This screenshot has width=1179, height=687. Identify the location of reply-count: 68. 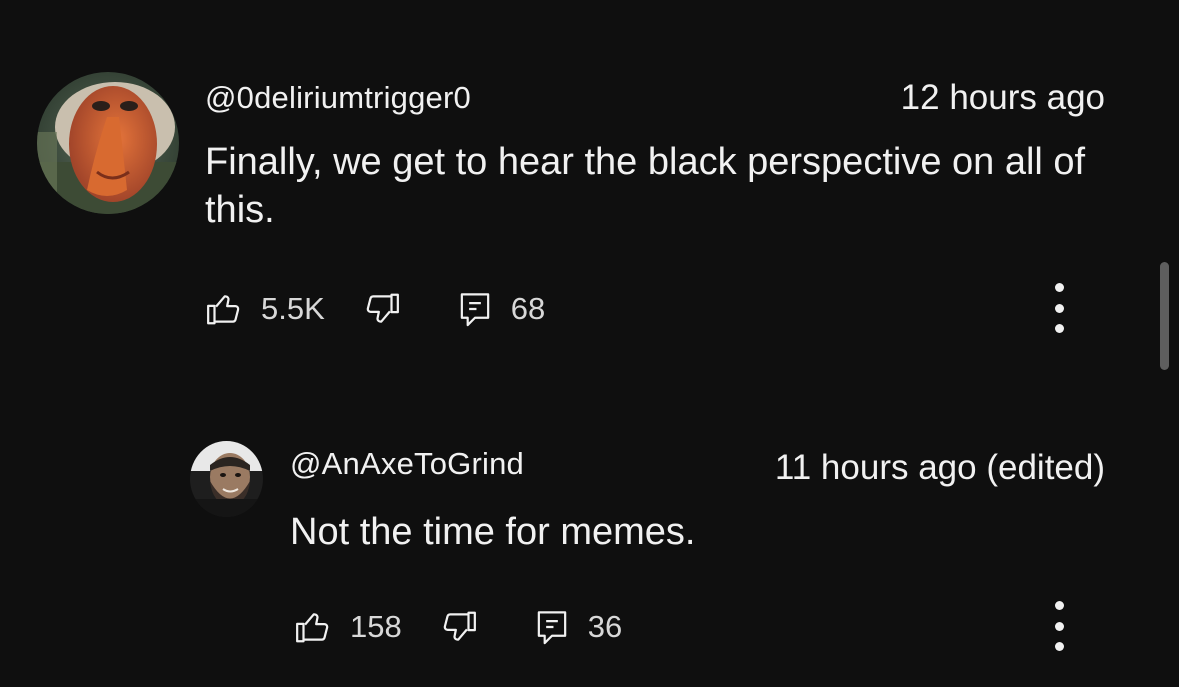
(528, 308).